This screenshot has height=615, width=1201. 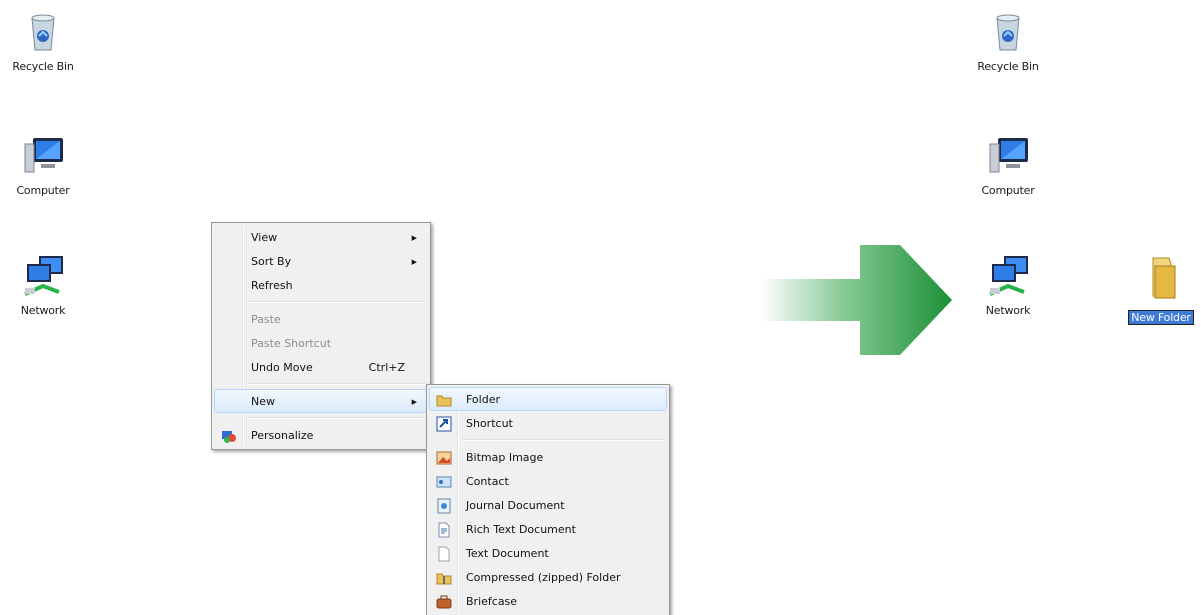 I want to click on submenu-item-contact: Contact, so click(x=548, y=481).